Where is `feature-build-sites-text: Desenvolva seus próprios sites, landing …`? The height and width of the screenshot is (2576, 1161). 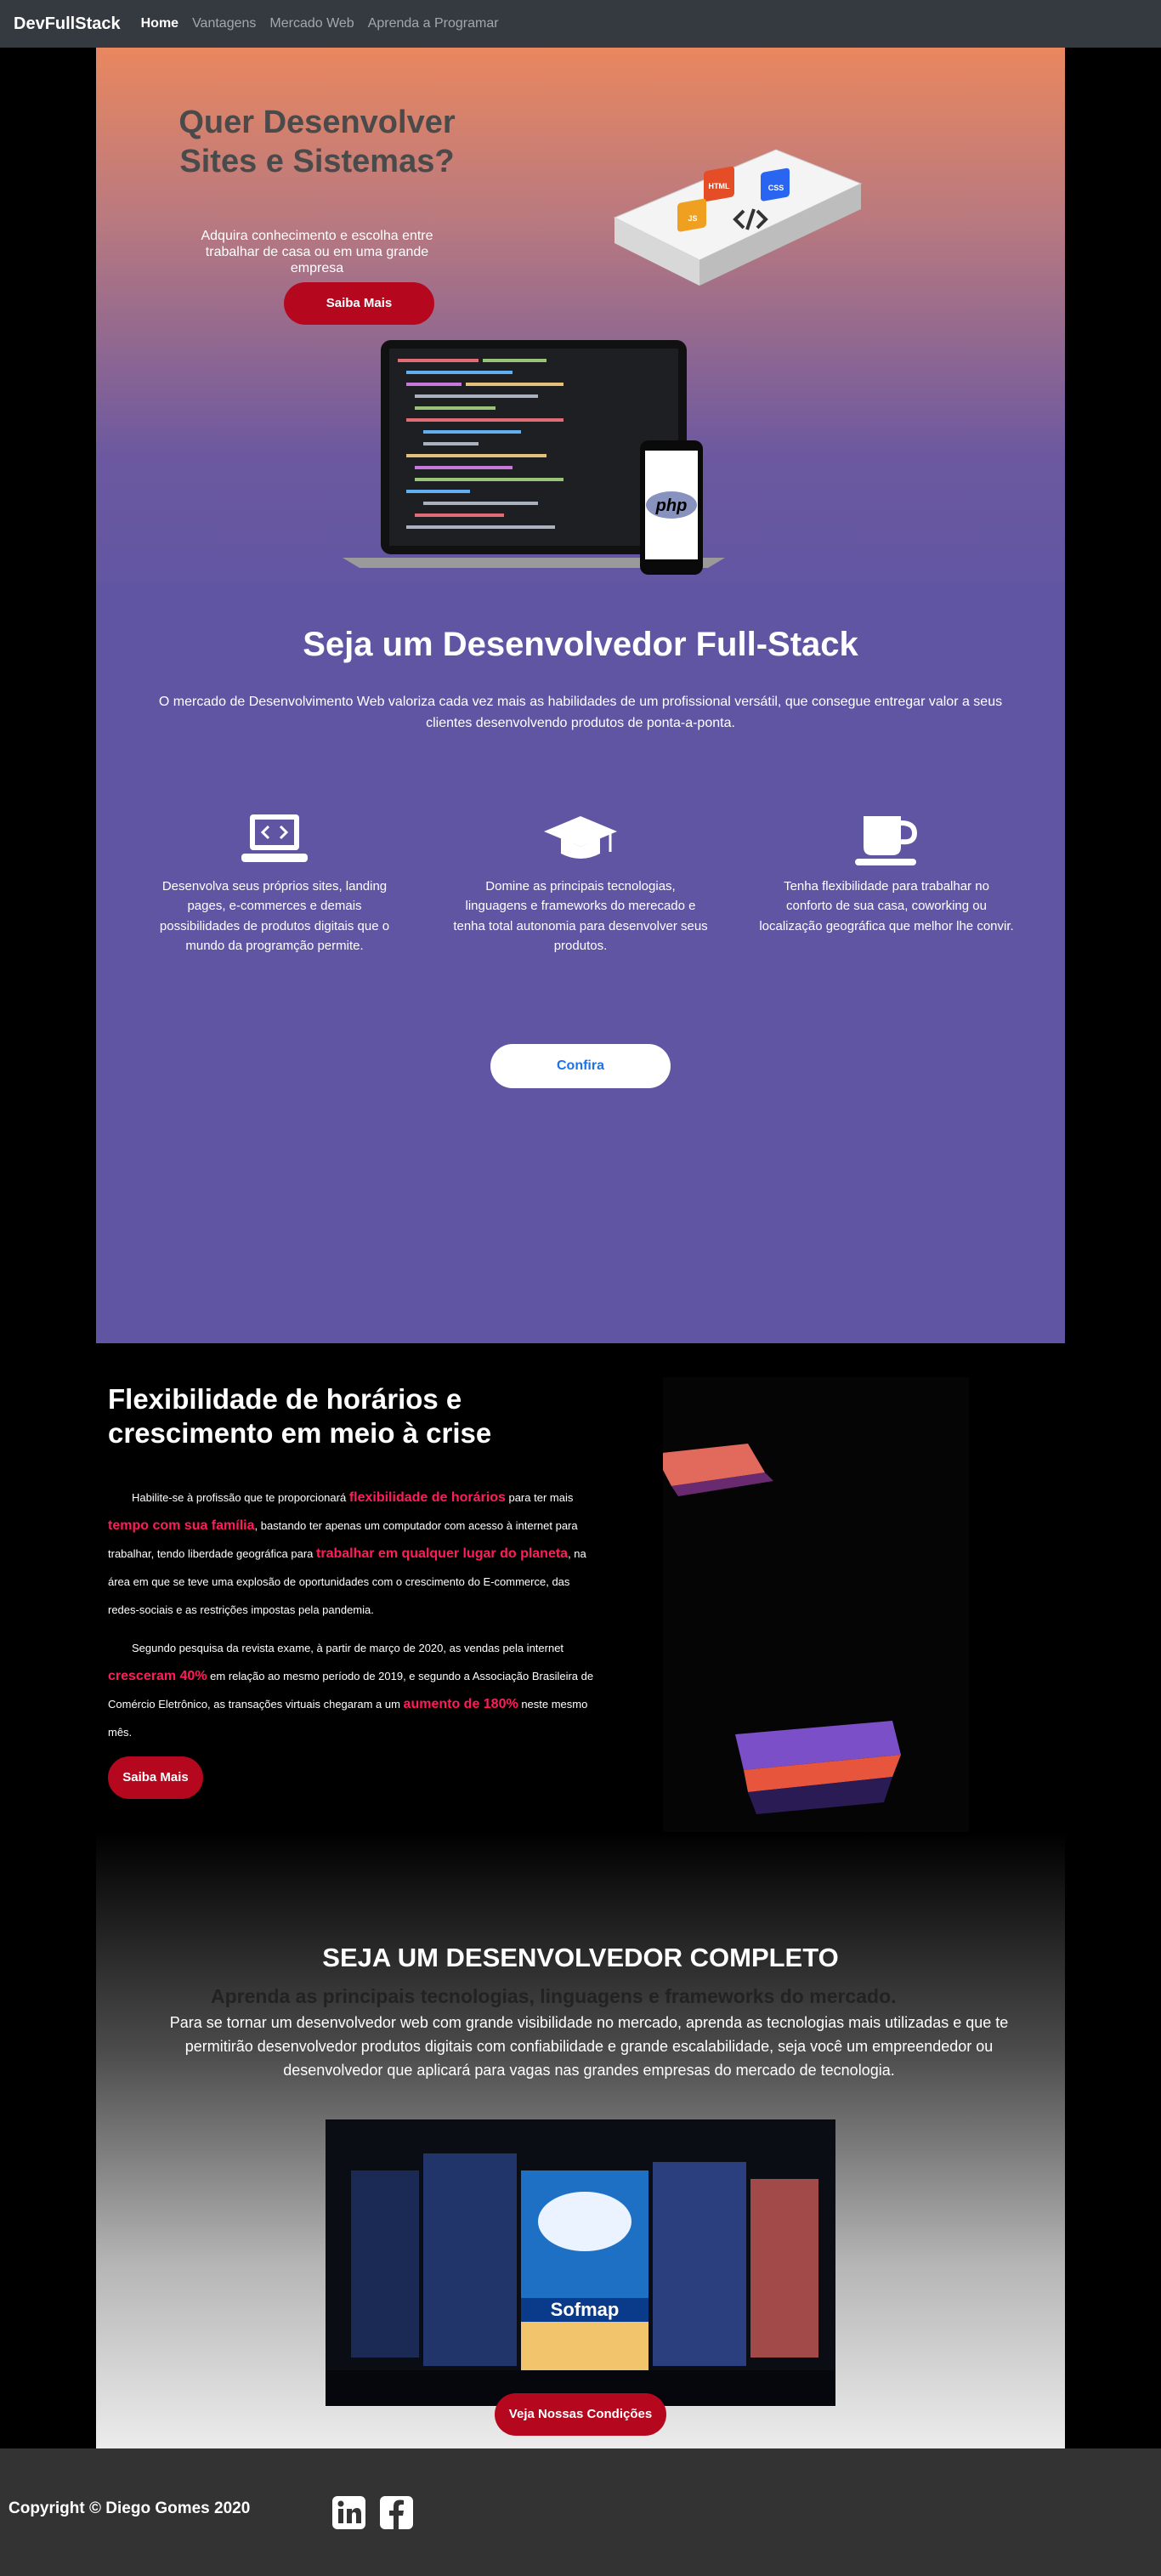
feature-build-sites-text: Desenvolva seus próprios sites, landing … is located at coordinates (274, 916).